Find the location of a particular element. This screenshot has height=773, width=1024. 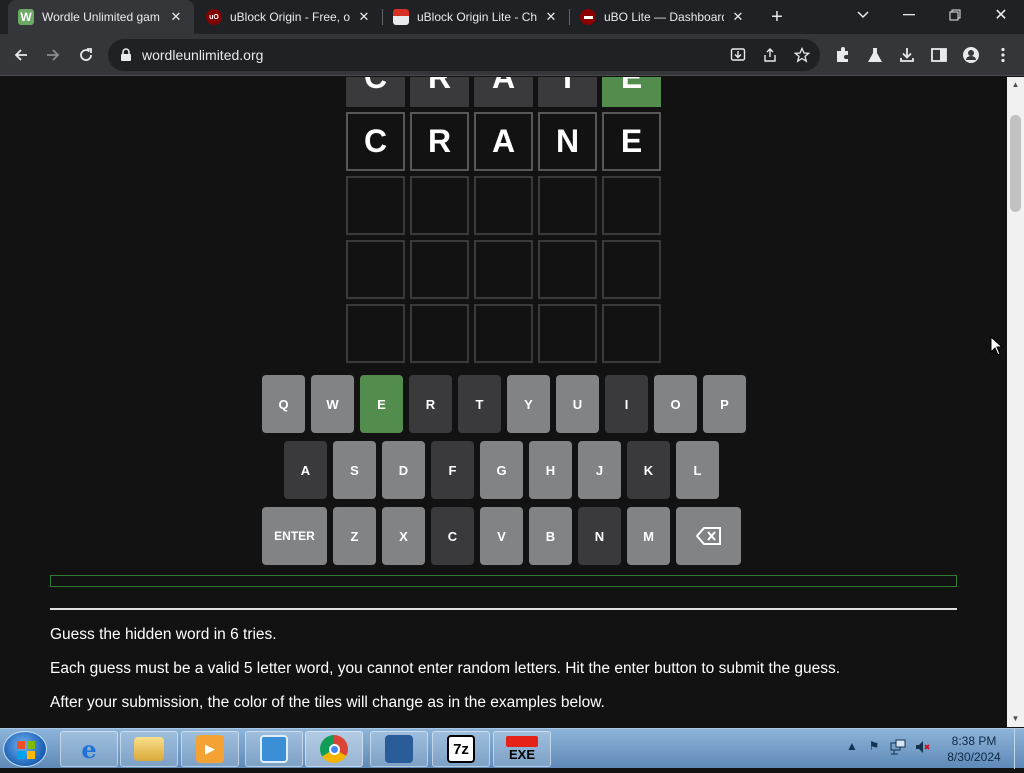

restore-icon is located at coordinates (955, 15).